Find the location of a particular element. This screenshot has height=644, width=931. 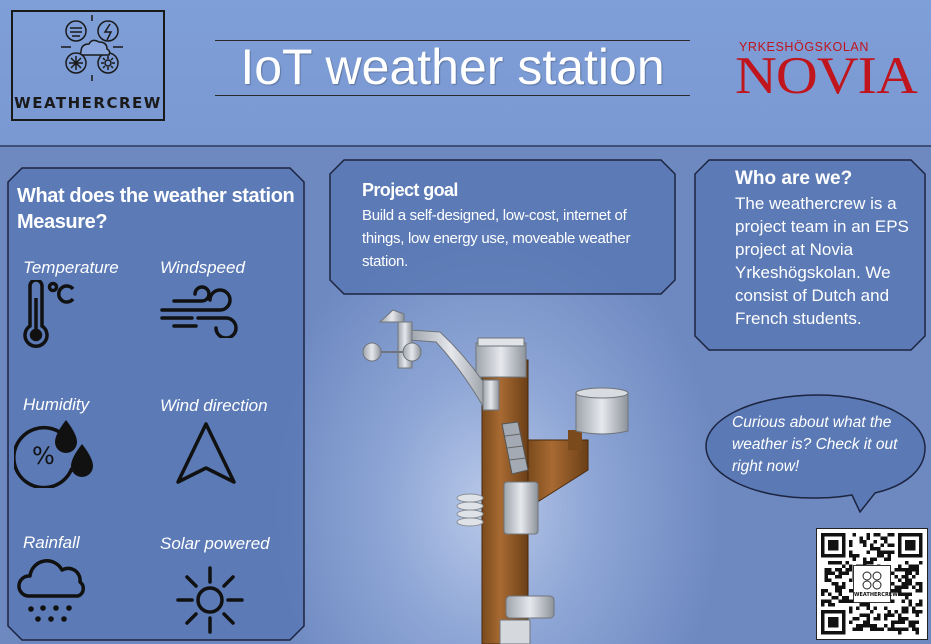

humidity-icon: % is located at coordinates (53, 454).